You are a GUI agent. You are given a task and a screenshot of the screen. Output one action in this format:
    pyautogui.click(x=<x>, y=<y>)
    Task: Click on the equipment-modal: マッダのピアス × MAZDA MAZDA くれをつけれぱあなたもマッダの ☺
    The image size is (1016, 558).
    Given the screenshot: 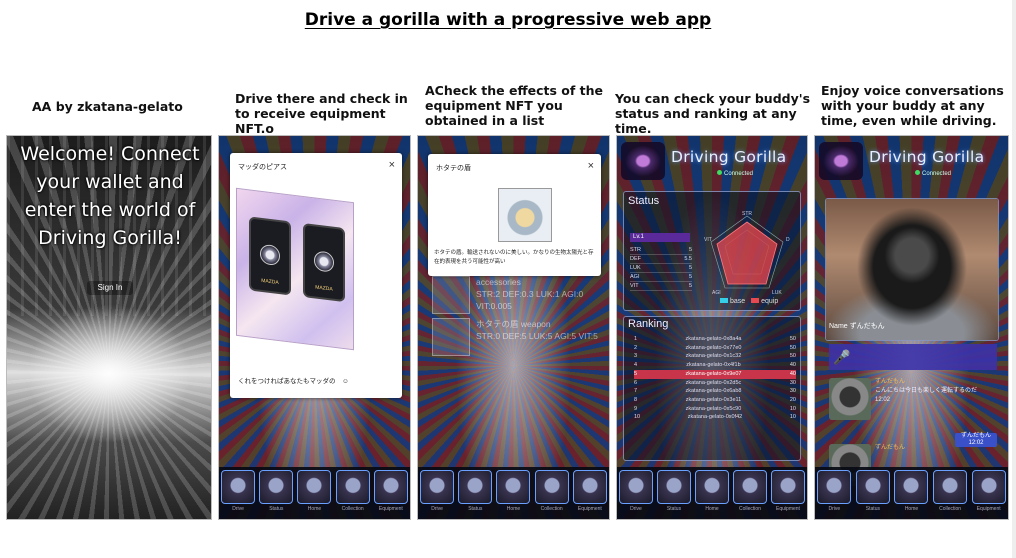 What is the action you would take?
    pyautogui.click(x=316, y=275)
    